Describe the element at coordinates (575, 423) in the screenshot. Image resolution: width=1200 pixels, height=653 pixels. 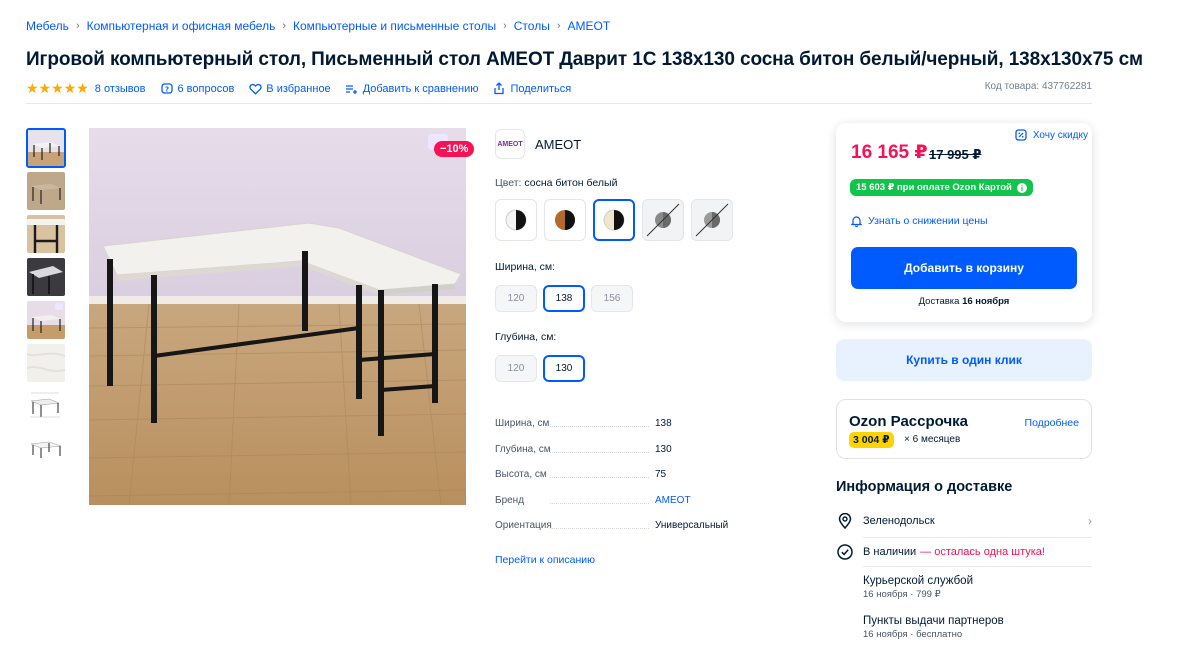
I see `spec-key: Ширина, см` at that location.